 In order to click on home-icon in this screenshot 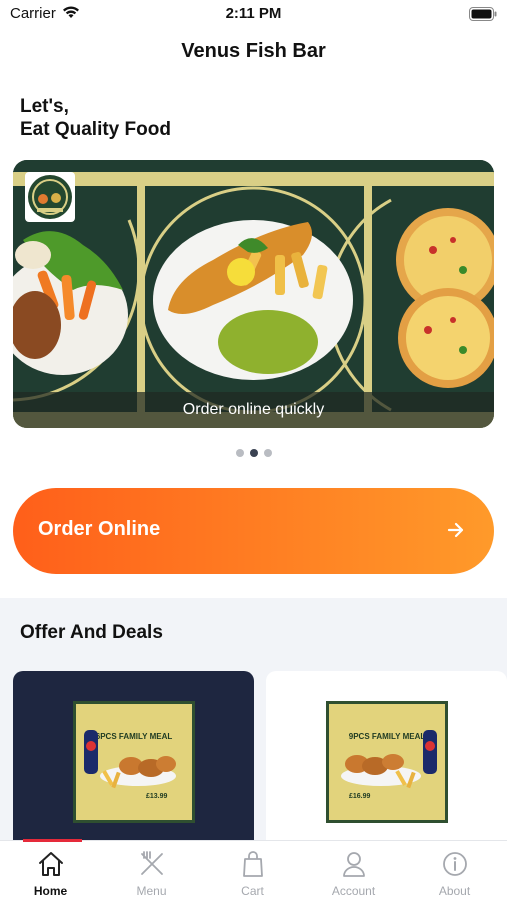, I will do `click(51, 864)`.